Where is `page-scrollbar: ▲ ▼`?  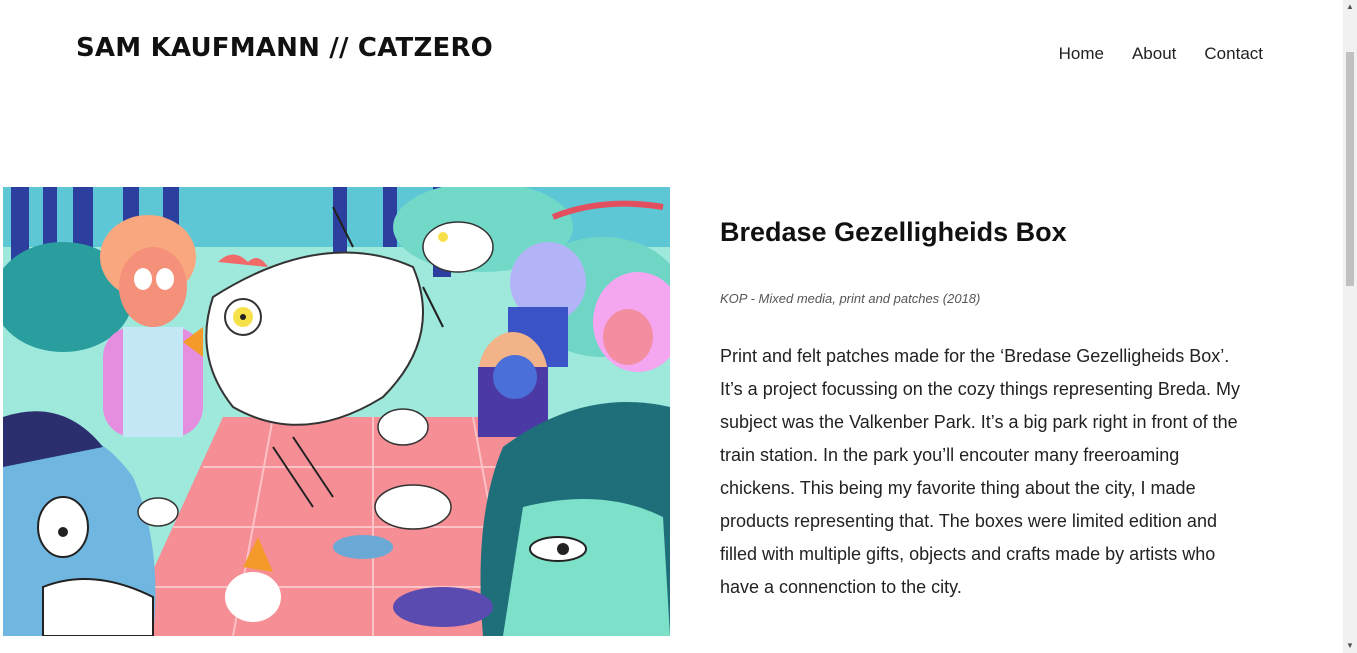
page-scrollbar: ▲ ▼ is located at coordinates (1350, 326).